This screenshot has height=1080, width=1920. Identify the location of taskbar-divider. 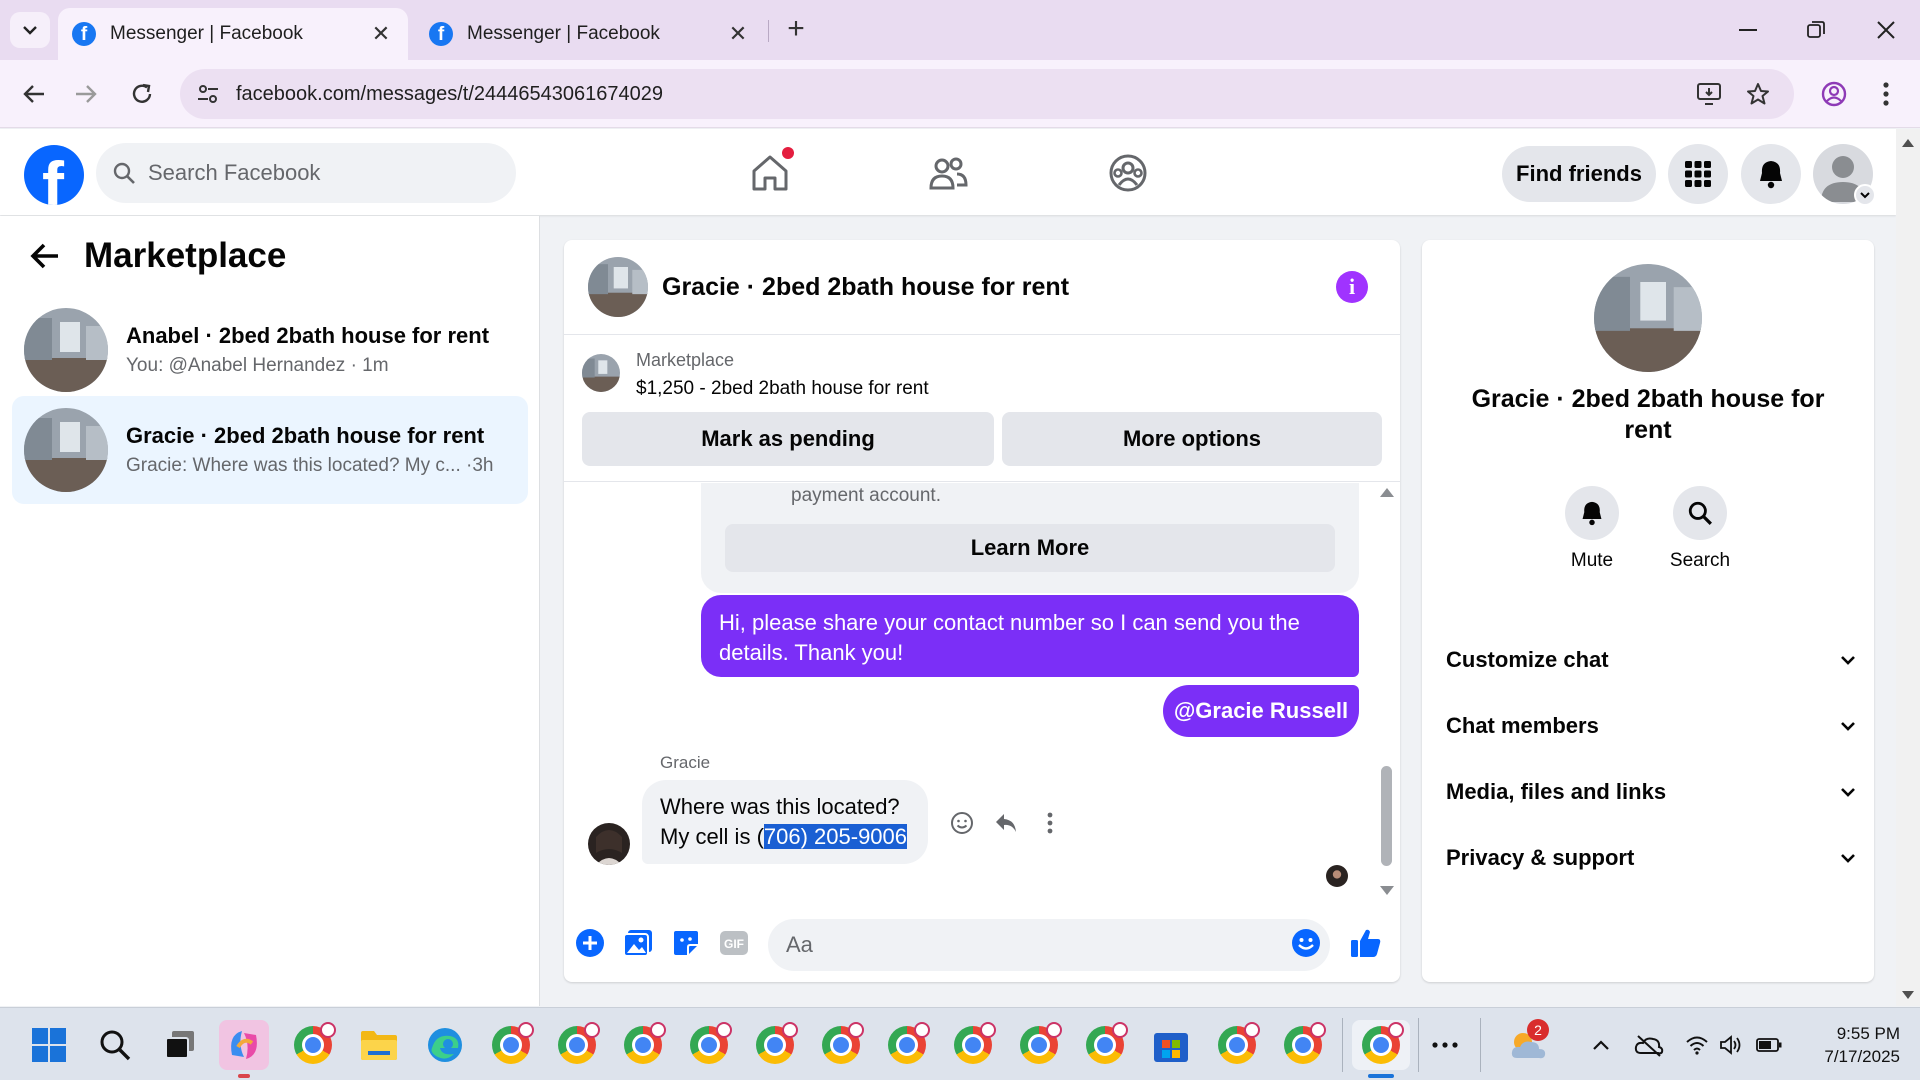
(1342, 1045).